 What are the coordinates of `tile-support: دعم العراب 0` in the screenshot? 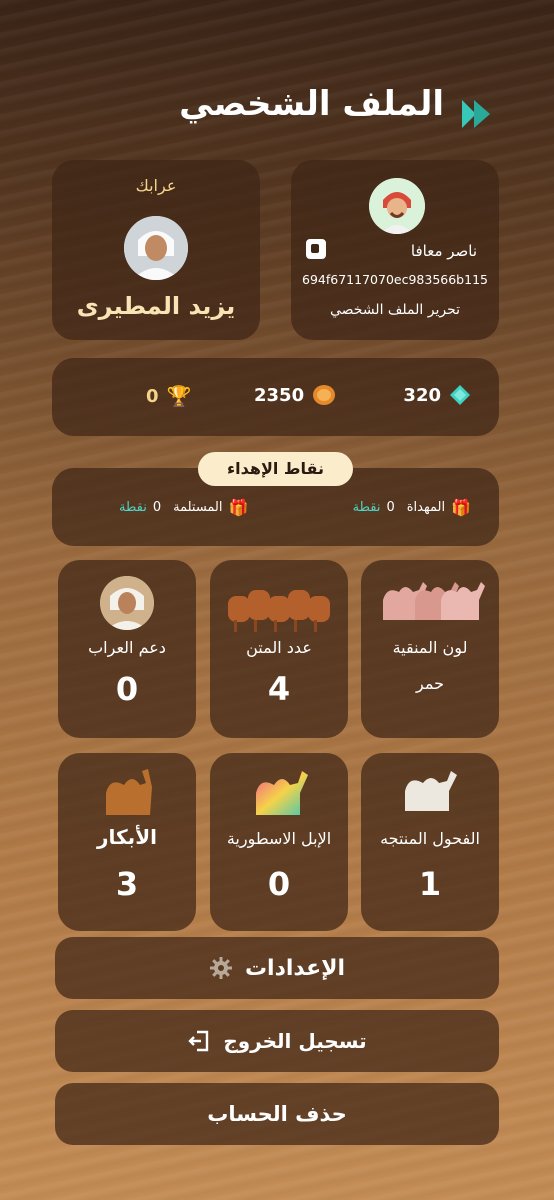 It's located at (127, 649).